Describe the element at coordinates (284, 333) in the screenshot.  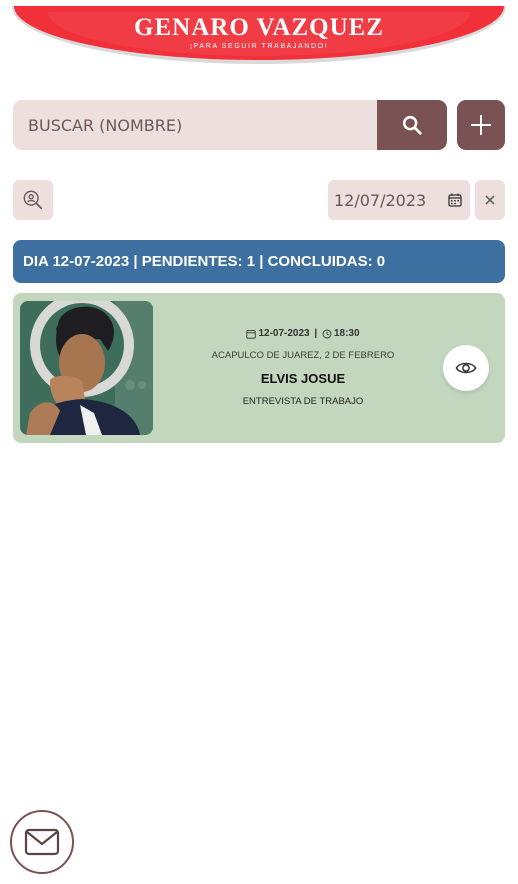
I see `appointment-date: 12-07-2023` at that location.